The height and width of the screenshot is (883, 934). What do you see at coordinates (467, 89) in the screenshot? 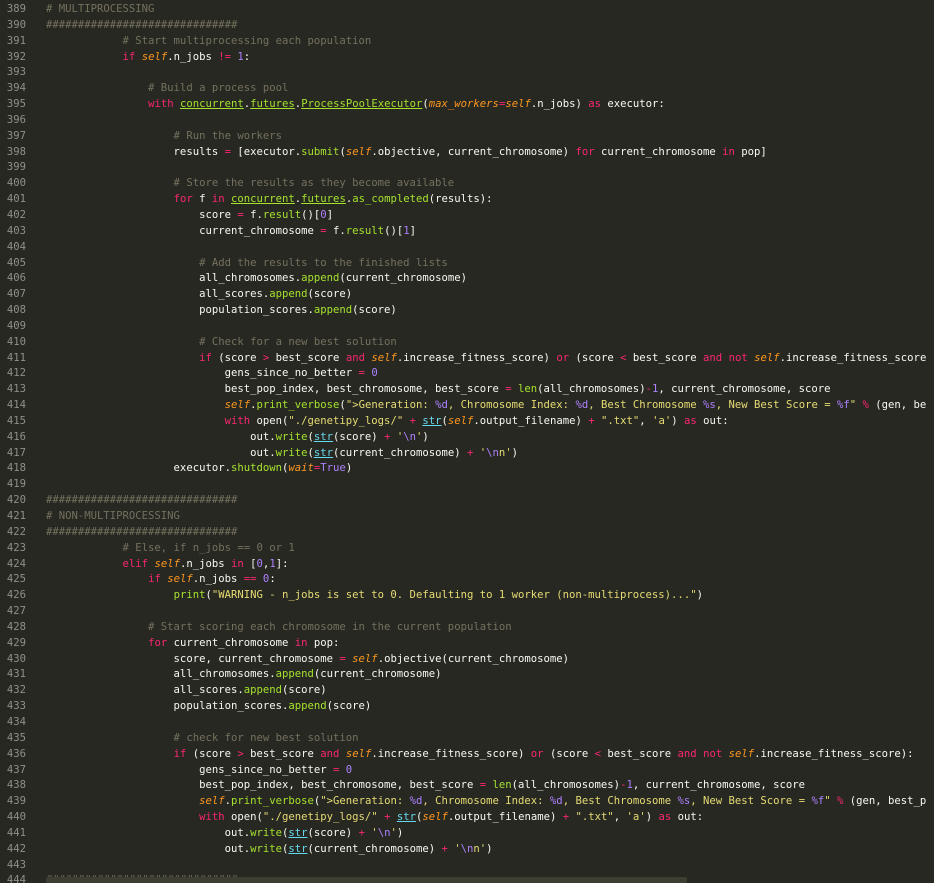
I see `code-line: 394 # Build a process pool` at bounding box center [467, 89].